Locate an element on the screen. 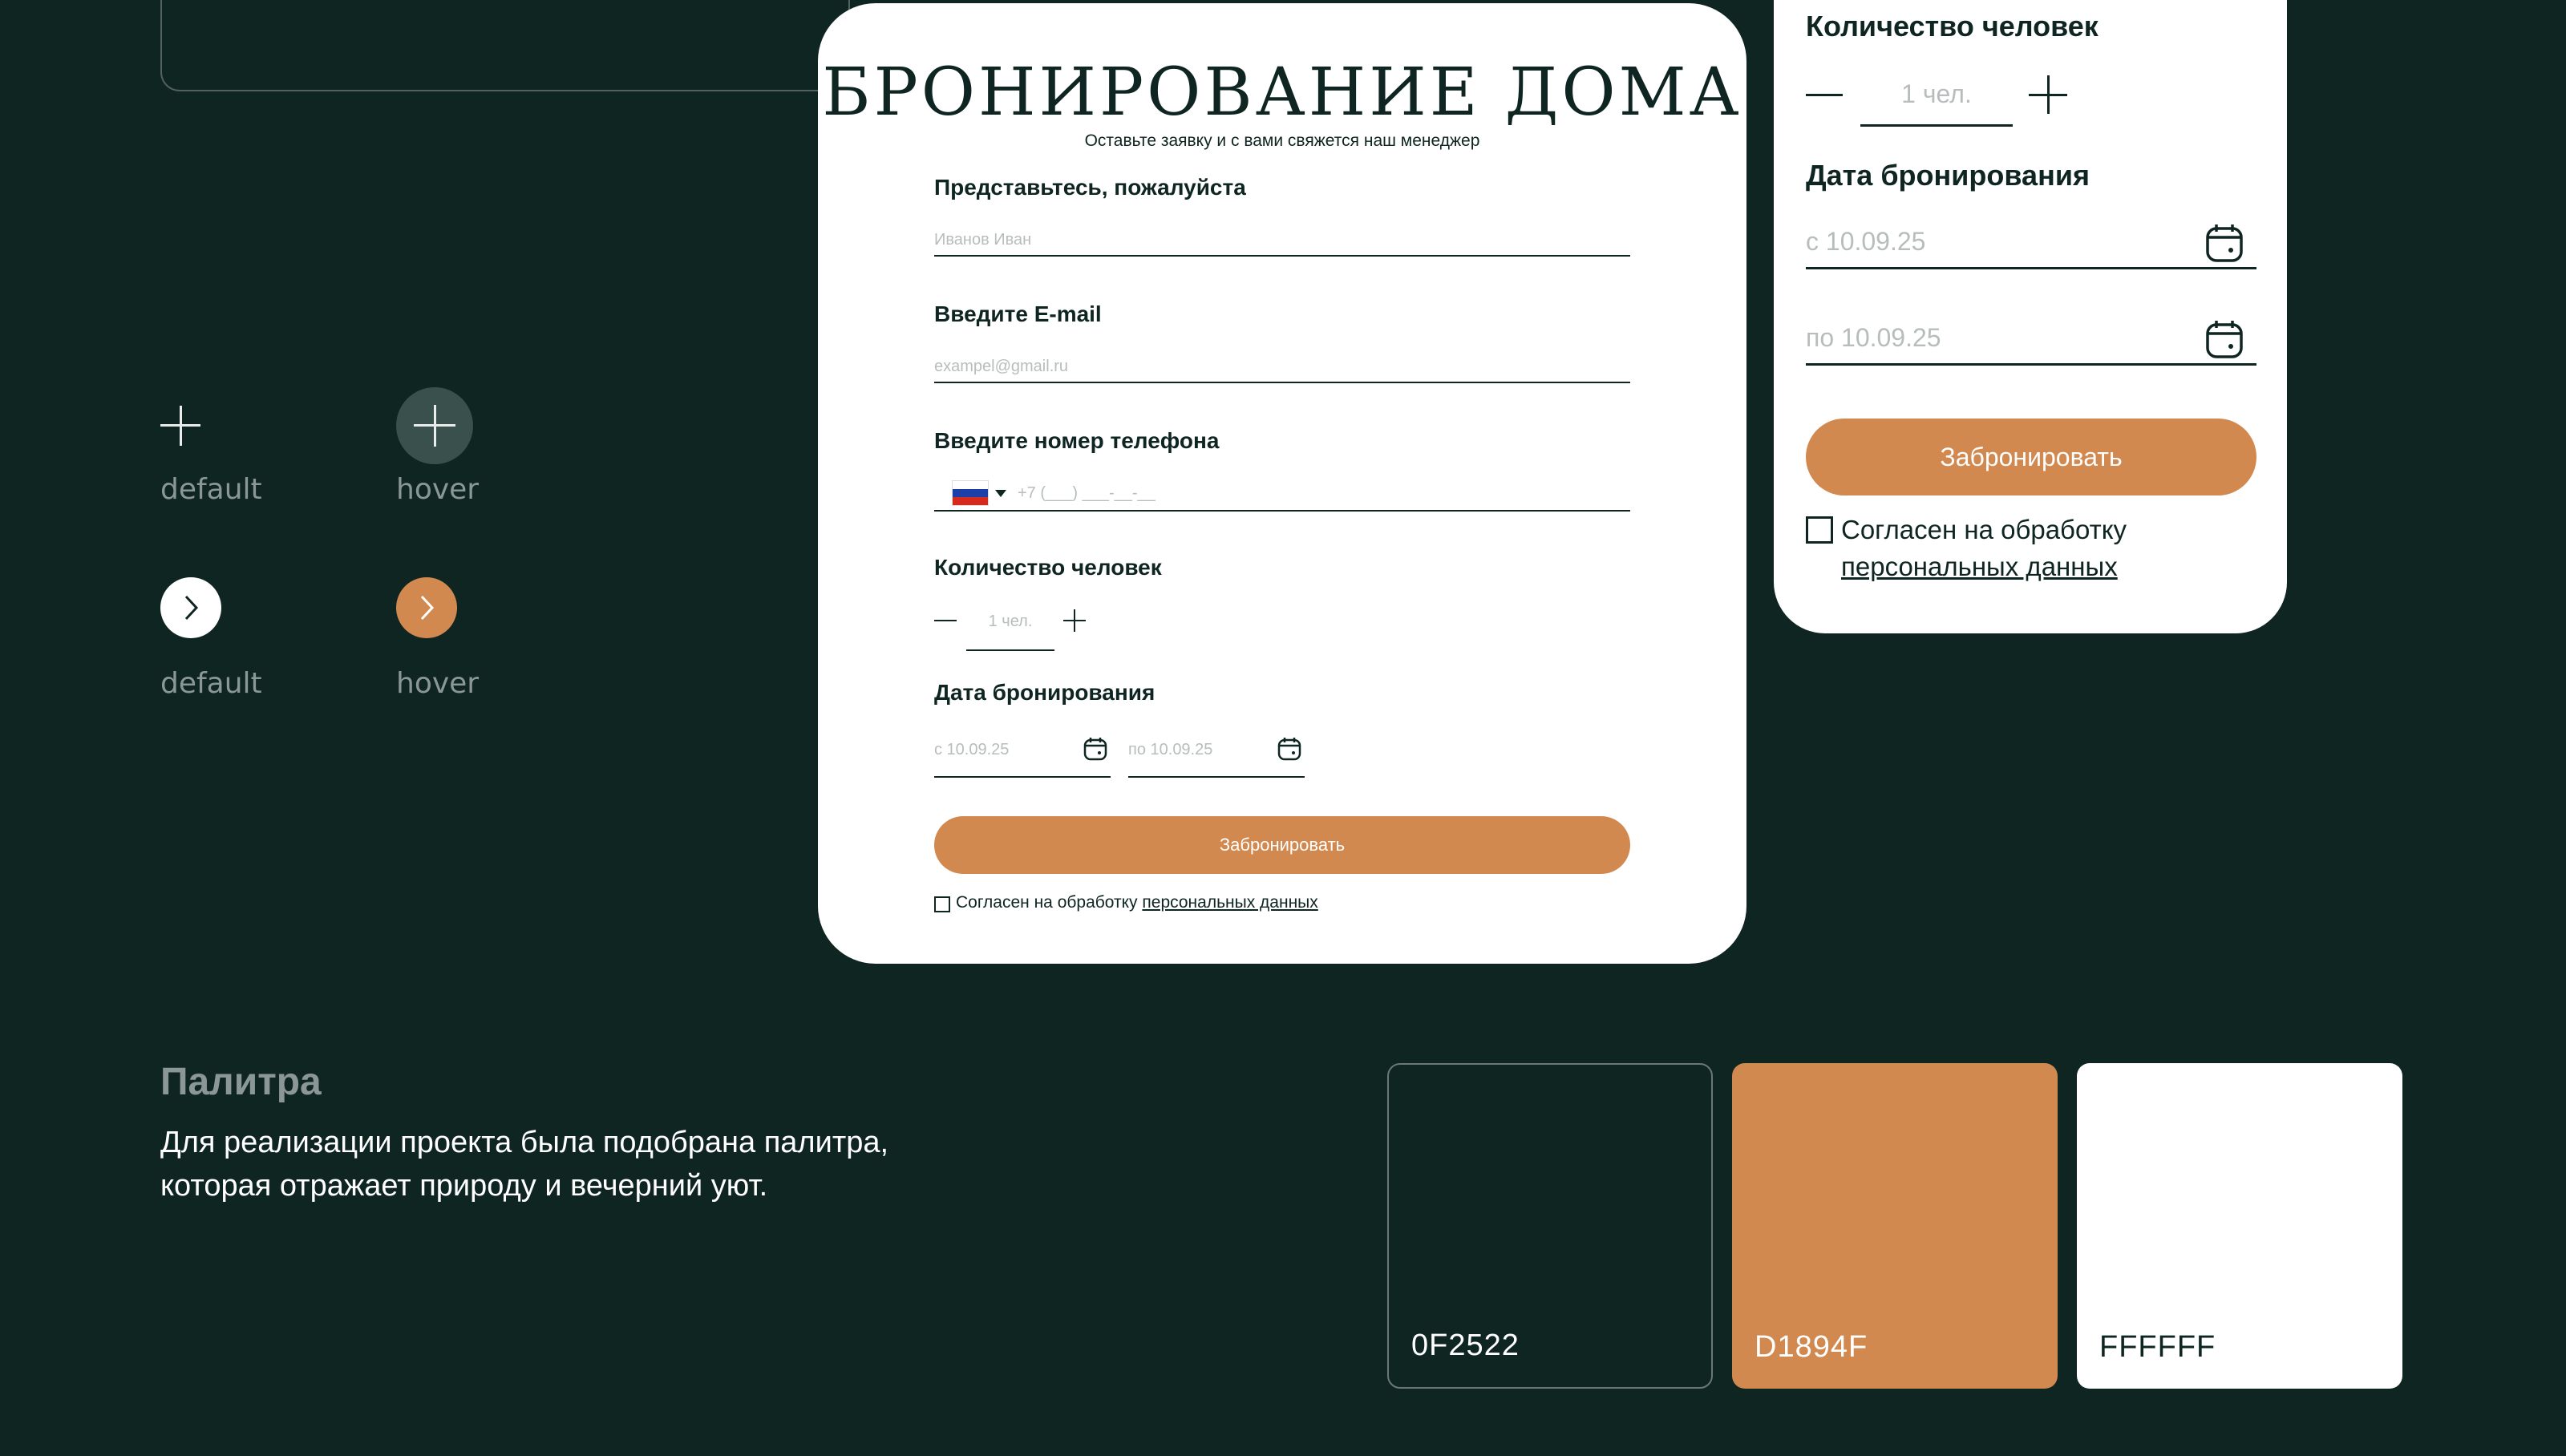 This screenshot has width=2566, height=1456. swatch-code: FFFFFF is located at coordinates (2157, 1347).